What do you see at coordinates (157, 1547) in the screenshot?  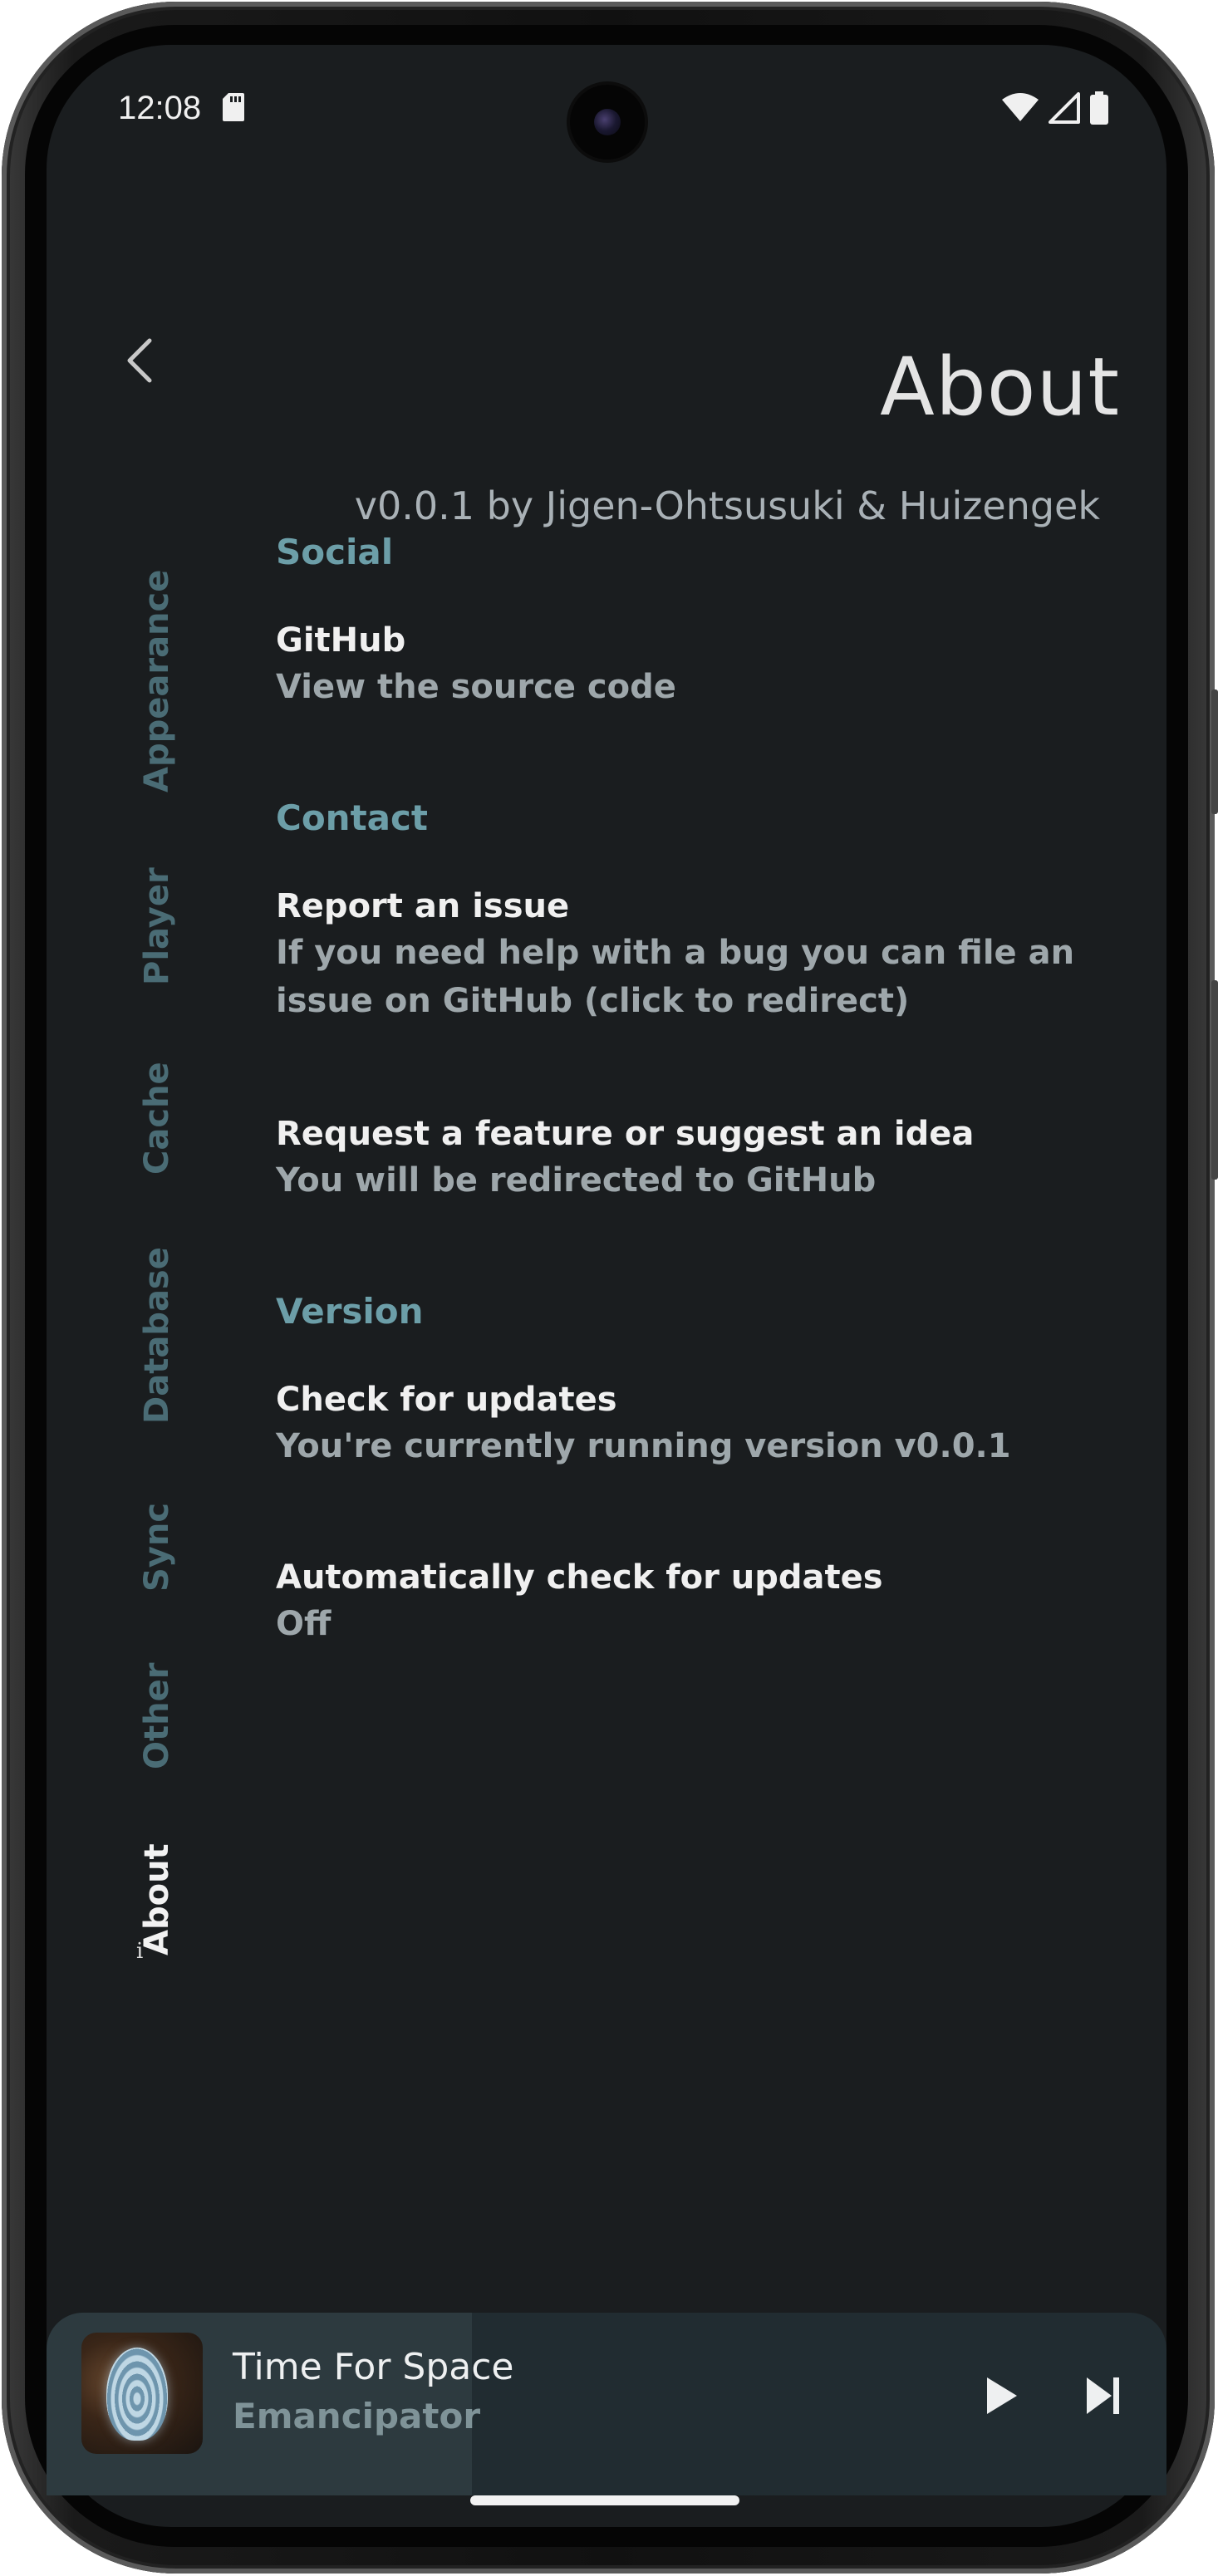 I see `sidebar-item-sync: Sync` at bounding box center [157, 1547].